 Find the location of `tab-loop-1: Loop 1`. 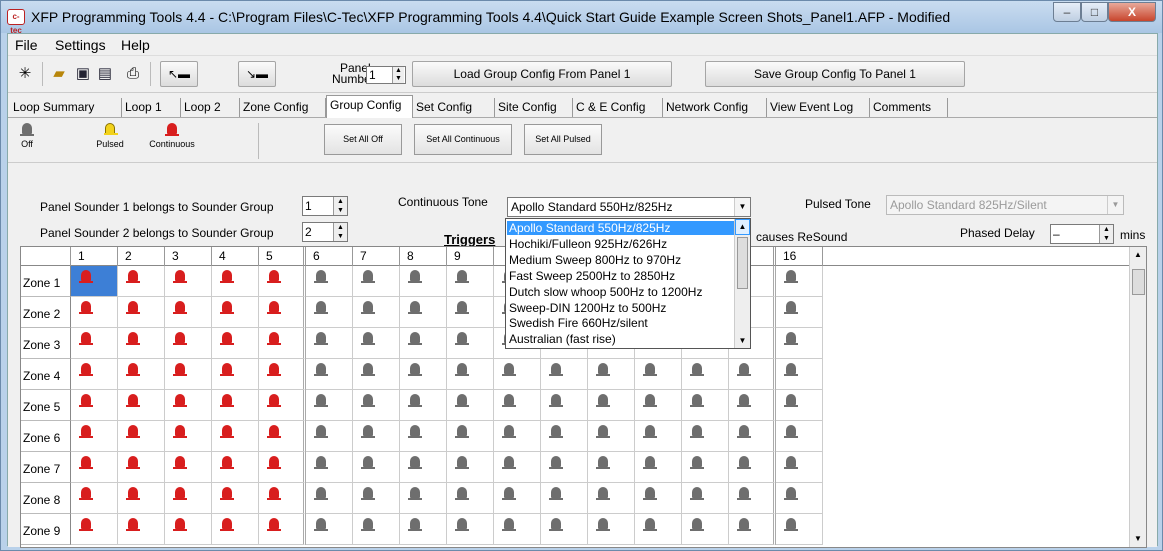

tab-loop-1: Loop 1 is located at coordinates (151, 107).